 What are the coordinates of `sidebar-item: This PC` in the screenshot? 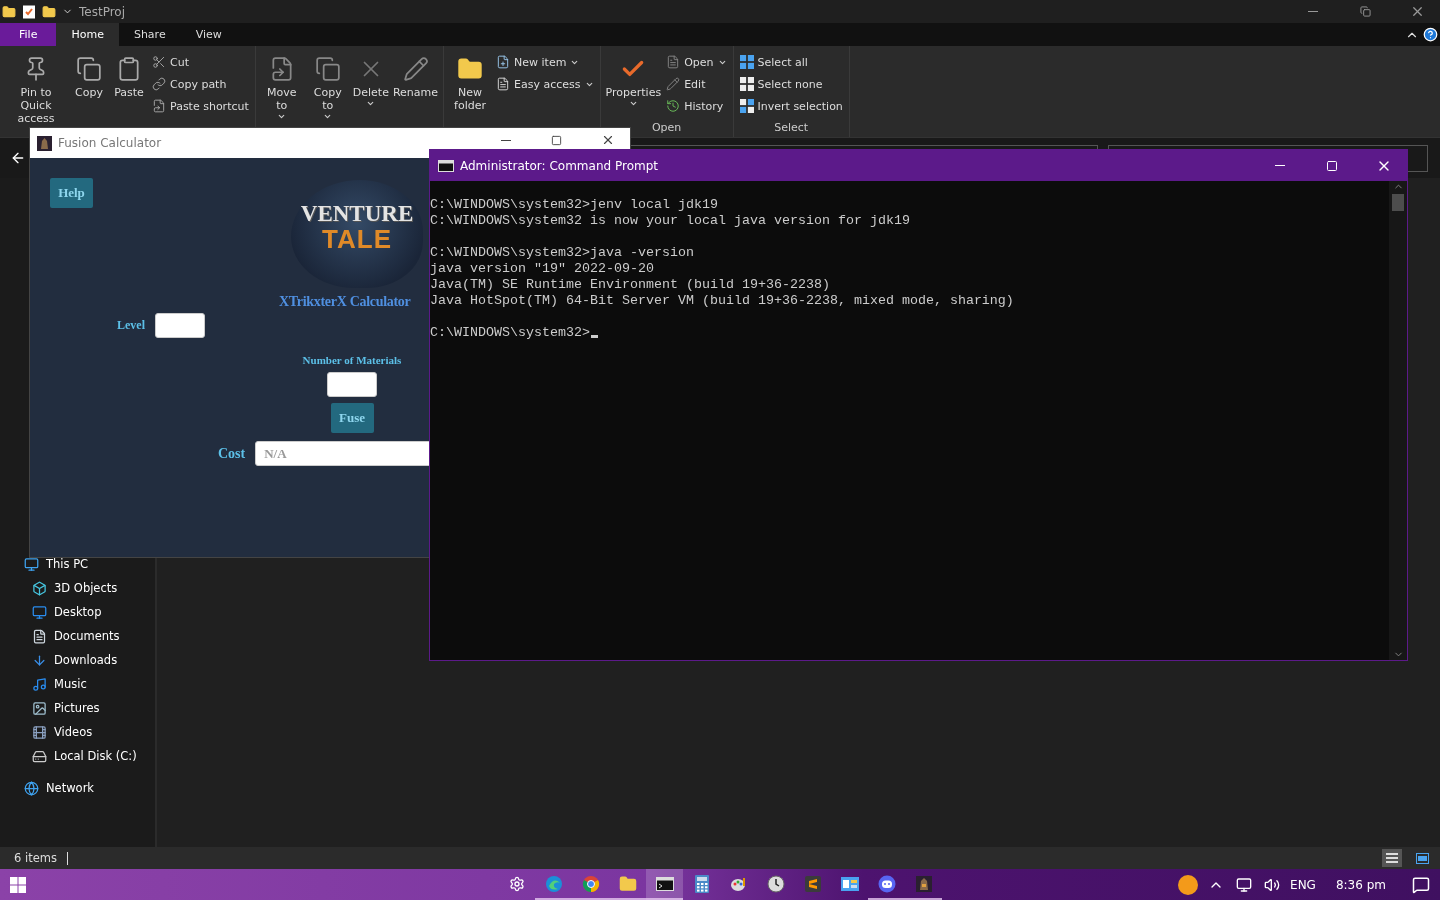 It's located at (77, 564).